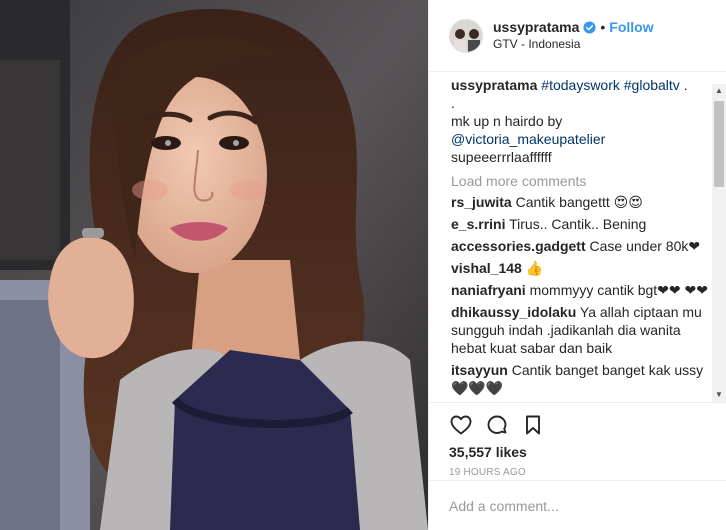  What do you see at coordinates (497, 425) in the screenshot?
I see `comment-icon` at bounding box center [497, 425].